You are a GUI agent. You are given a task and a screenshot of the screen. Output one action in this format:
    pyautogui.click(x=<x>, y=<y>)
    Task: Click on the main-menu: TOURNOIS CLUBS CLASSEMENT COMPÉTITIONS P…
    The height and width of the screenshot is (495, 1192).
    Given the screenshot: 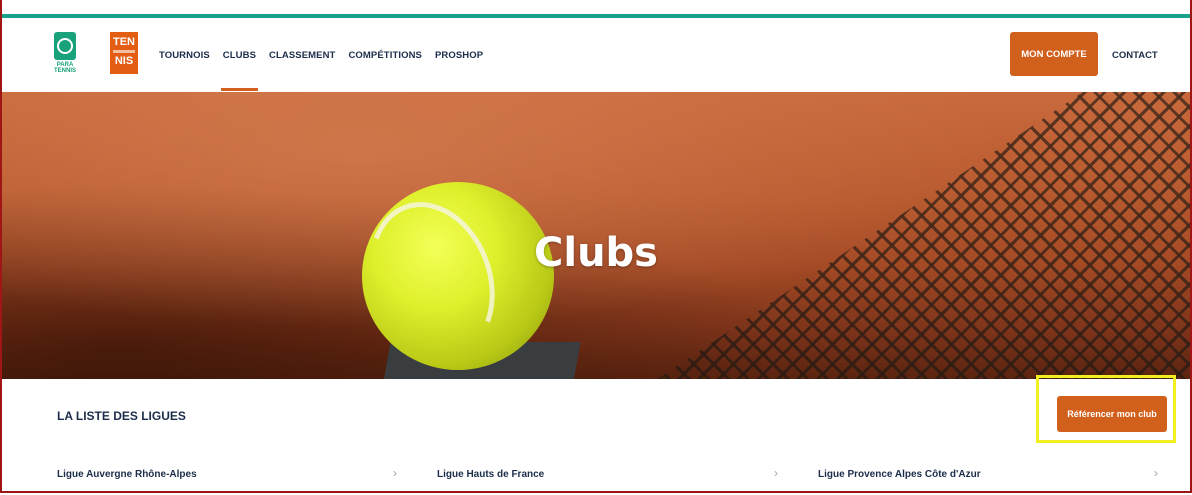 What is the action you would take?
    pyautogui.click(x=327, y=70)
    